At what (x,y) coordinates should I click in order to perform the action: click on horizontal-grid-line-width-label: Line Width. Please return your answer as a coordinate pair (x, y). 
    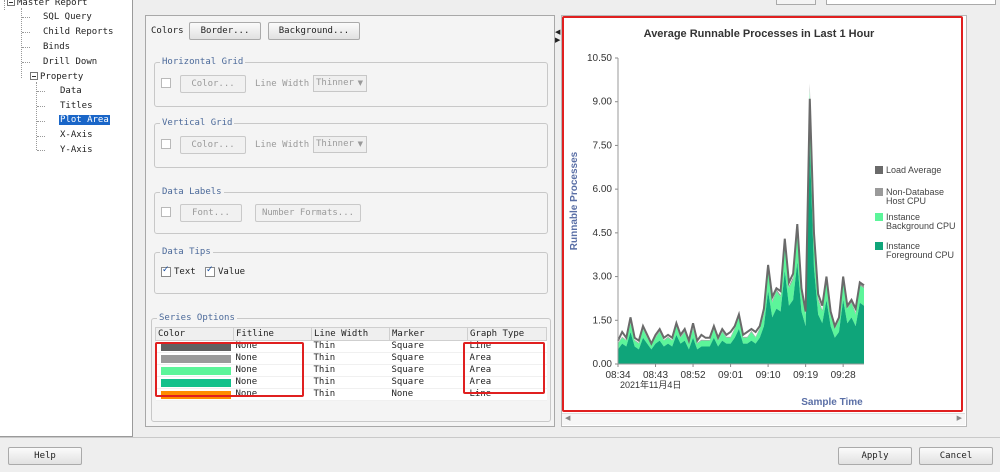
    Looking at the image, I should click on (282, 84).